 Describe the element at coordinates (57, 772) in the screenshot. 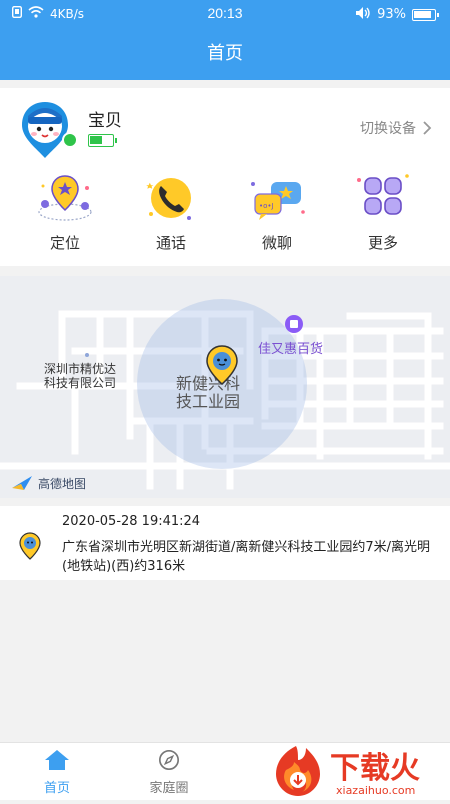

I see `tab-home: 首页` at that location.